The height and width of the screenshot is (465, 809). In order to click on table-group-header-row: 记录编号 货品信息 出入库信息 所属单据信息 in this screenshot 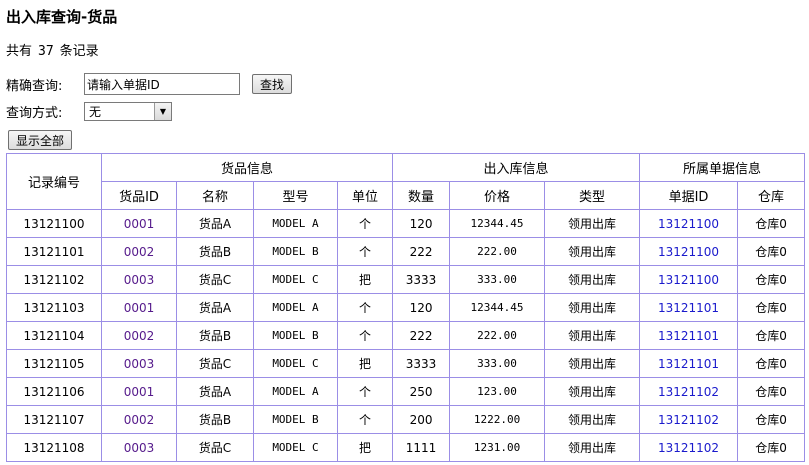, I will do `click(406, 181)`.